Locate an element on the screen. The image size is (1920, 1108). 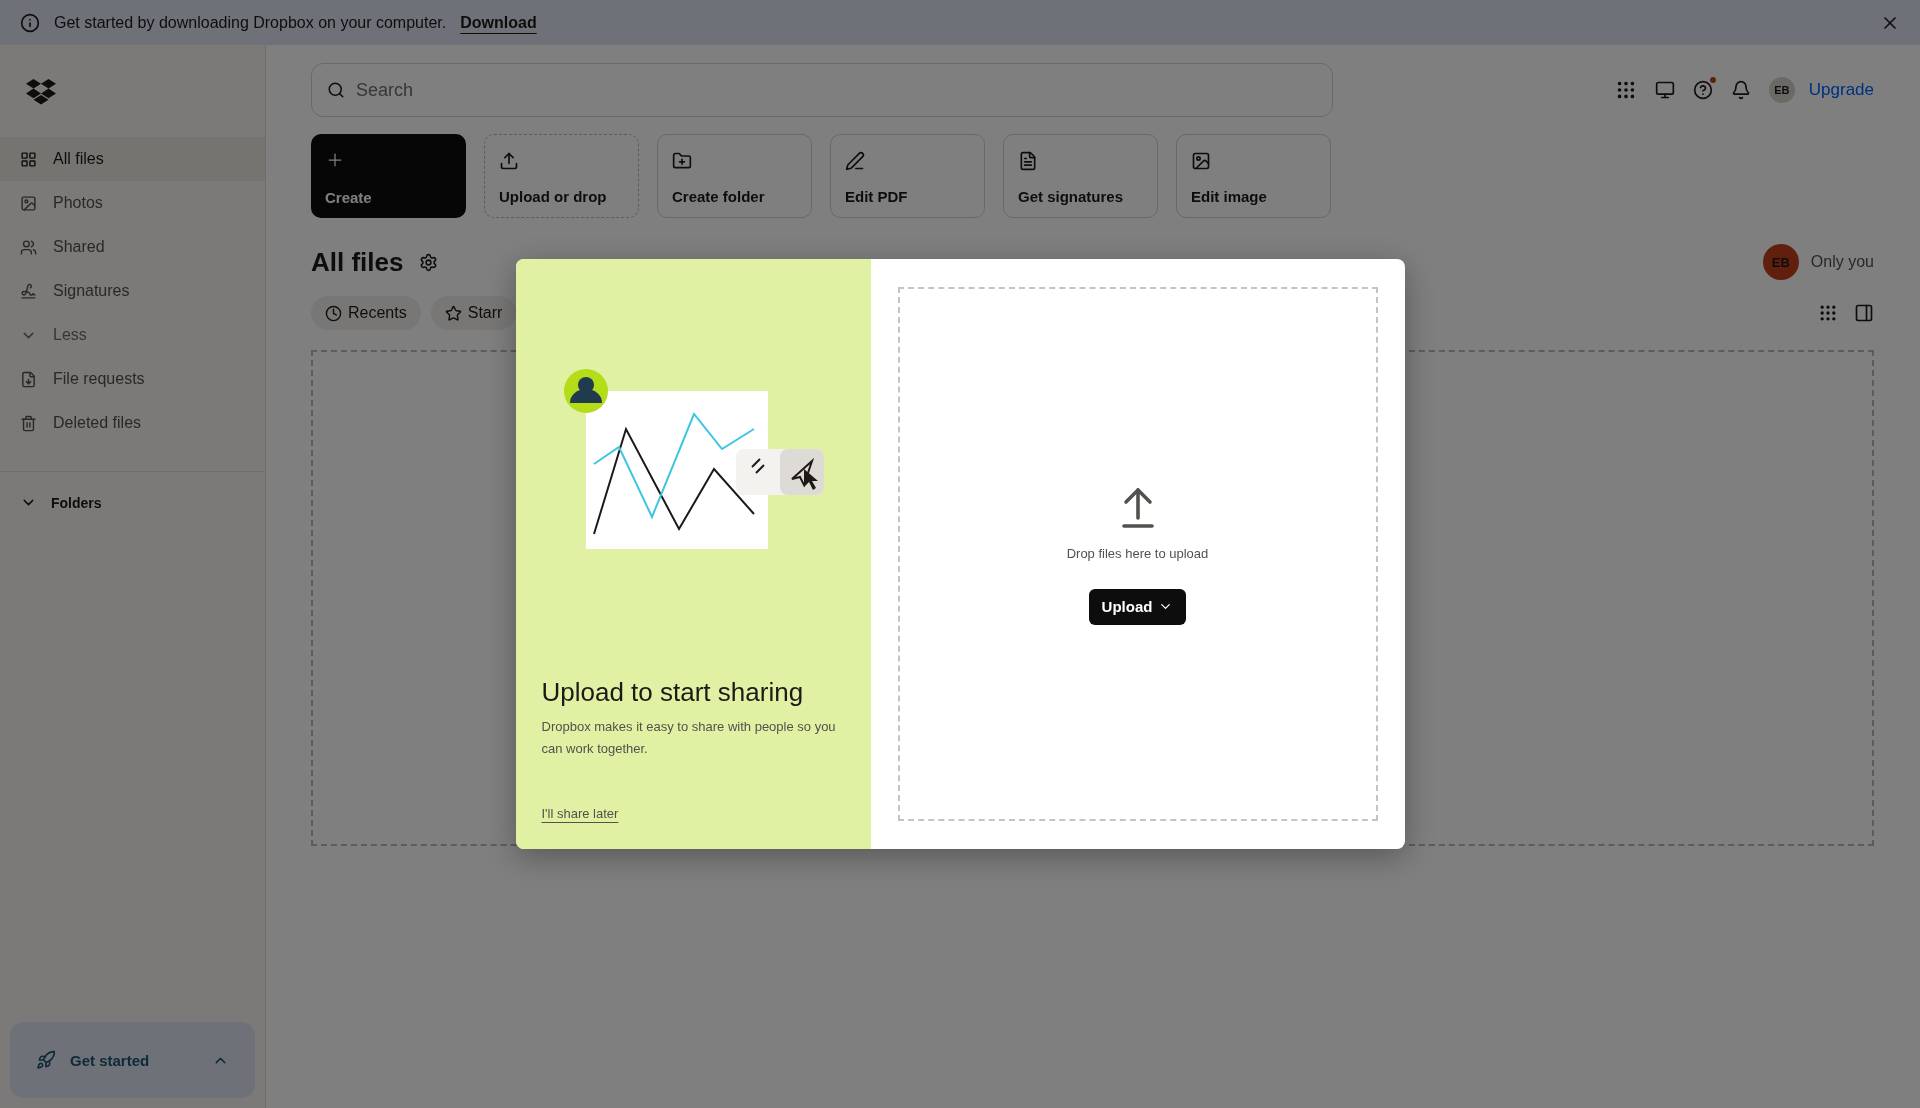
sharing-text: Only you is located at coordinates (1842, 262).